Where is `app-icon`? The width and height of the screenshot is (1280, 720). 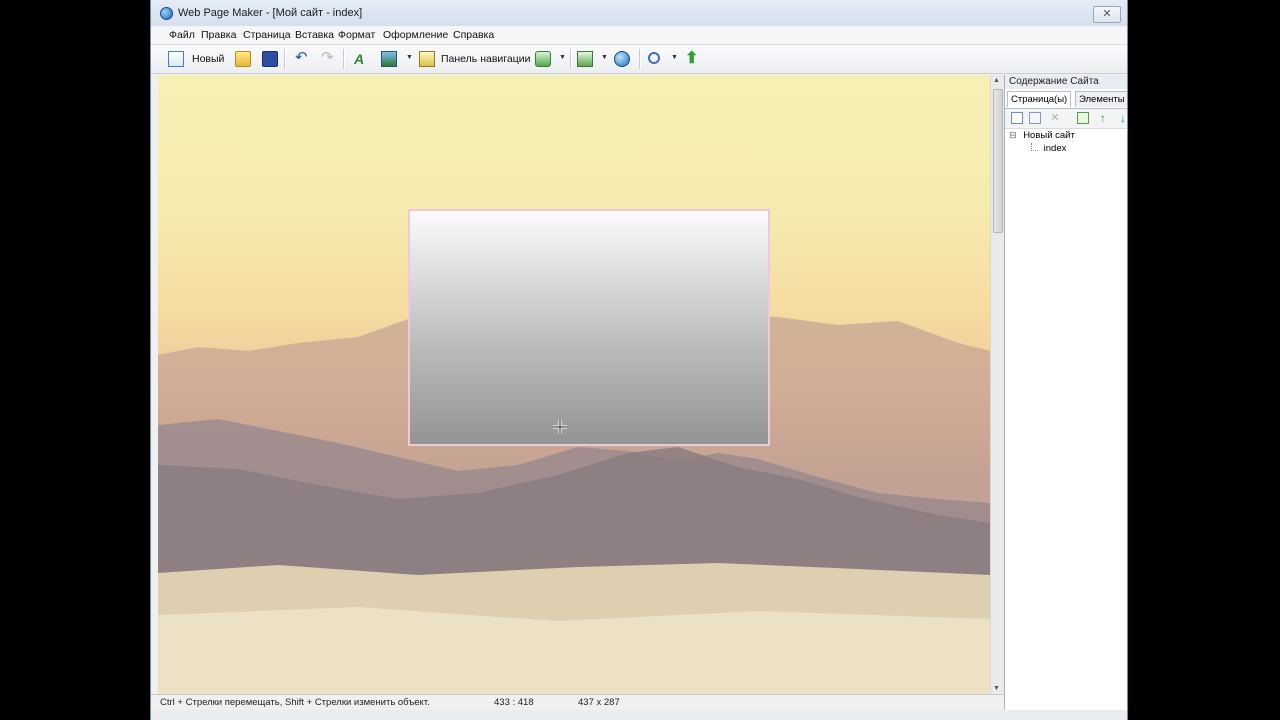
app-icon is located at coordinates (166, 13).